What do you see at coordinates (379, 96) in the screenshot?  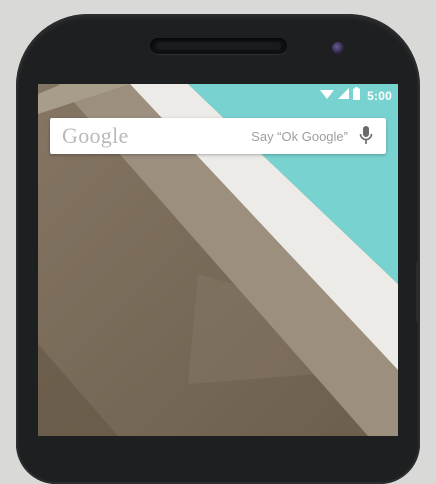 I see `status-time: 5:00` at bounding box center [379, 96].